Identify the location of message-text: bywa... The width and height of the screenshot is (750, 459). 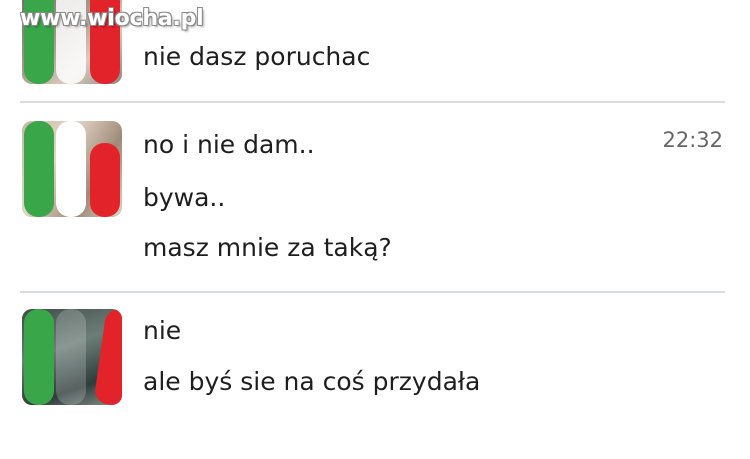
(184, 197).